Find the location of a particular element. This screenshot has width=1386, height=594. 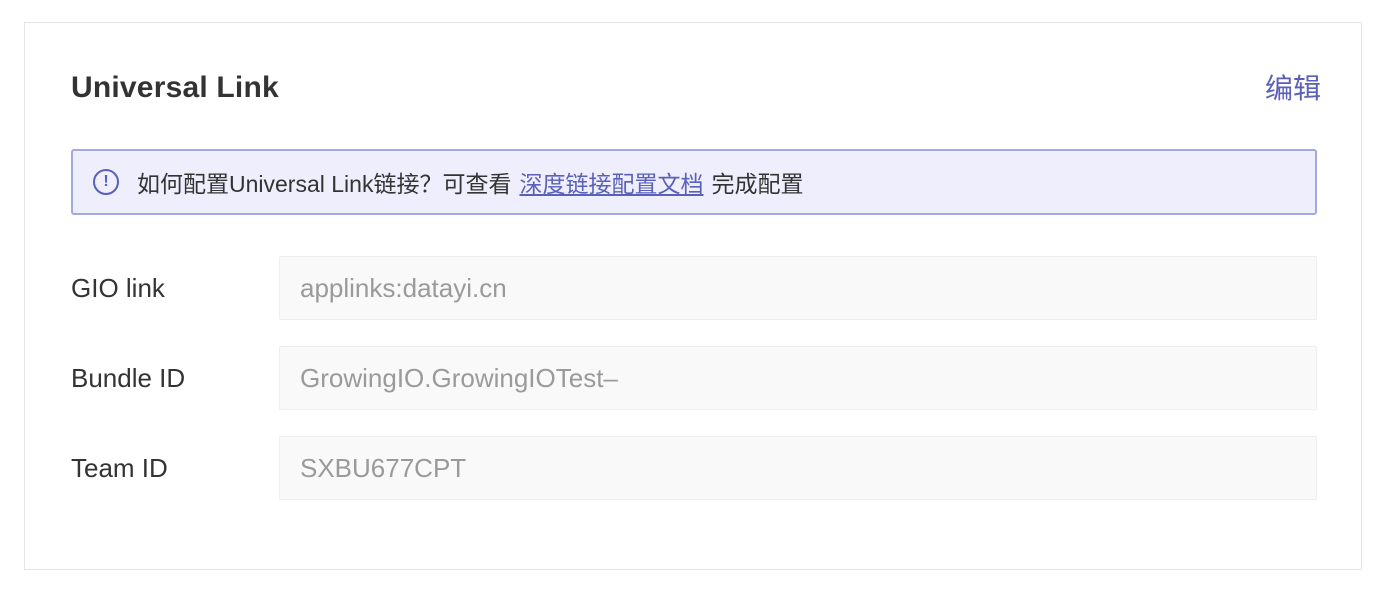

notice-text: 如何配置Universal Link链接？可查看 深度链接配置文档 完成配置 is located at coordinates (470, 182).